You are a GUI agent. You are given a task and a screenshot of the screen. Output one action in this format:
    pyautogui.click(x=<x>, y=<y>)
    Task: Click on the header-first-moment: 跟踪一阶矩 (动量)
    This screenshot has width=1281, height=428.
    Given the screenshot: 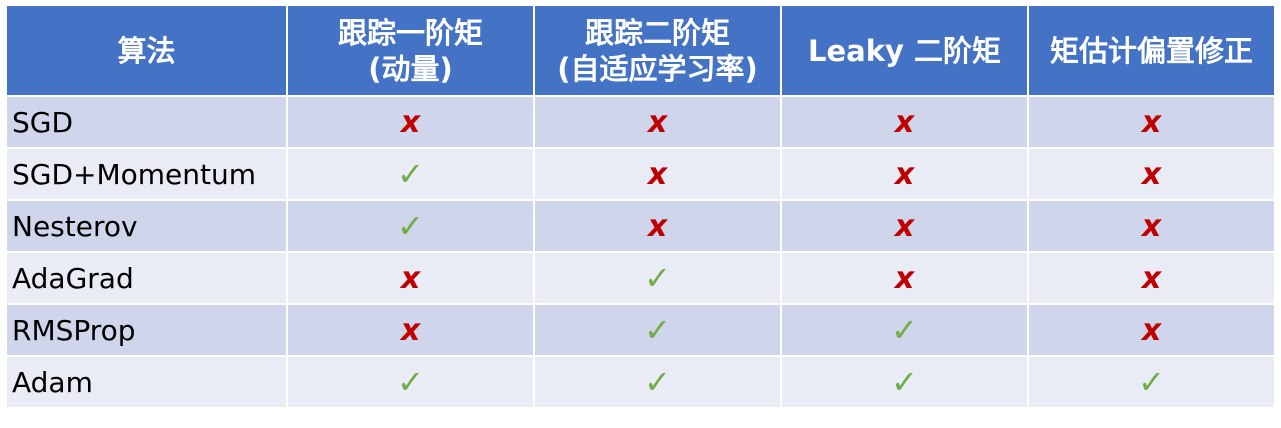 What is the action you would take?
    pyautogui.click(x=410, y=50)
    